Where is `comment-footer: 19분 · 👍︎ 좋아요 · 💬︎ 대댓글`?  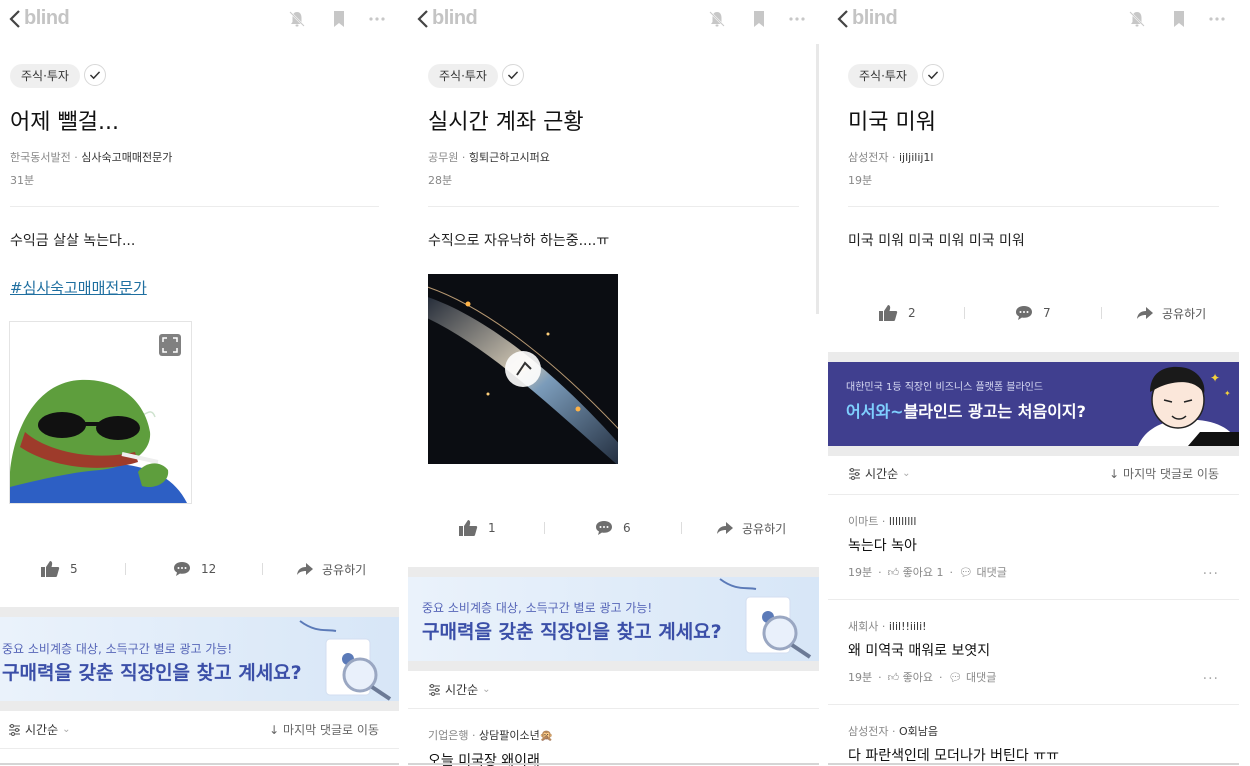 comment-footer: 19분 · 👍︎ 좋아요 · 💬︎ 대댓글 is located at coordinates (922, 677).